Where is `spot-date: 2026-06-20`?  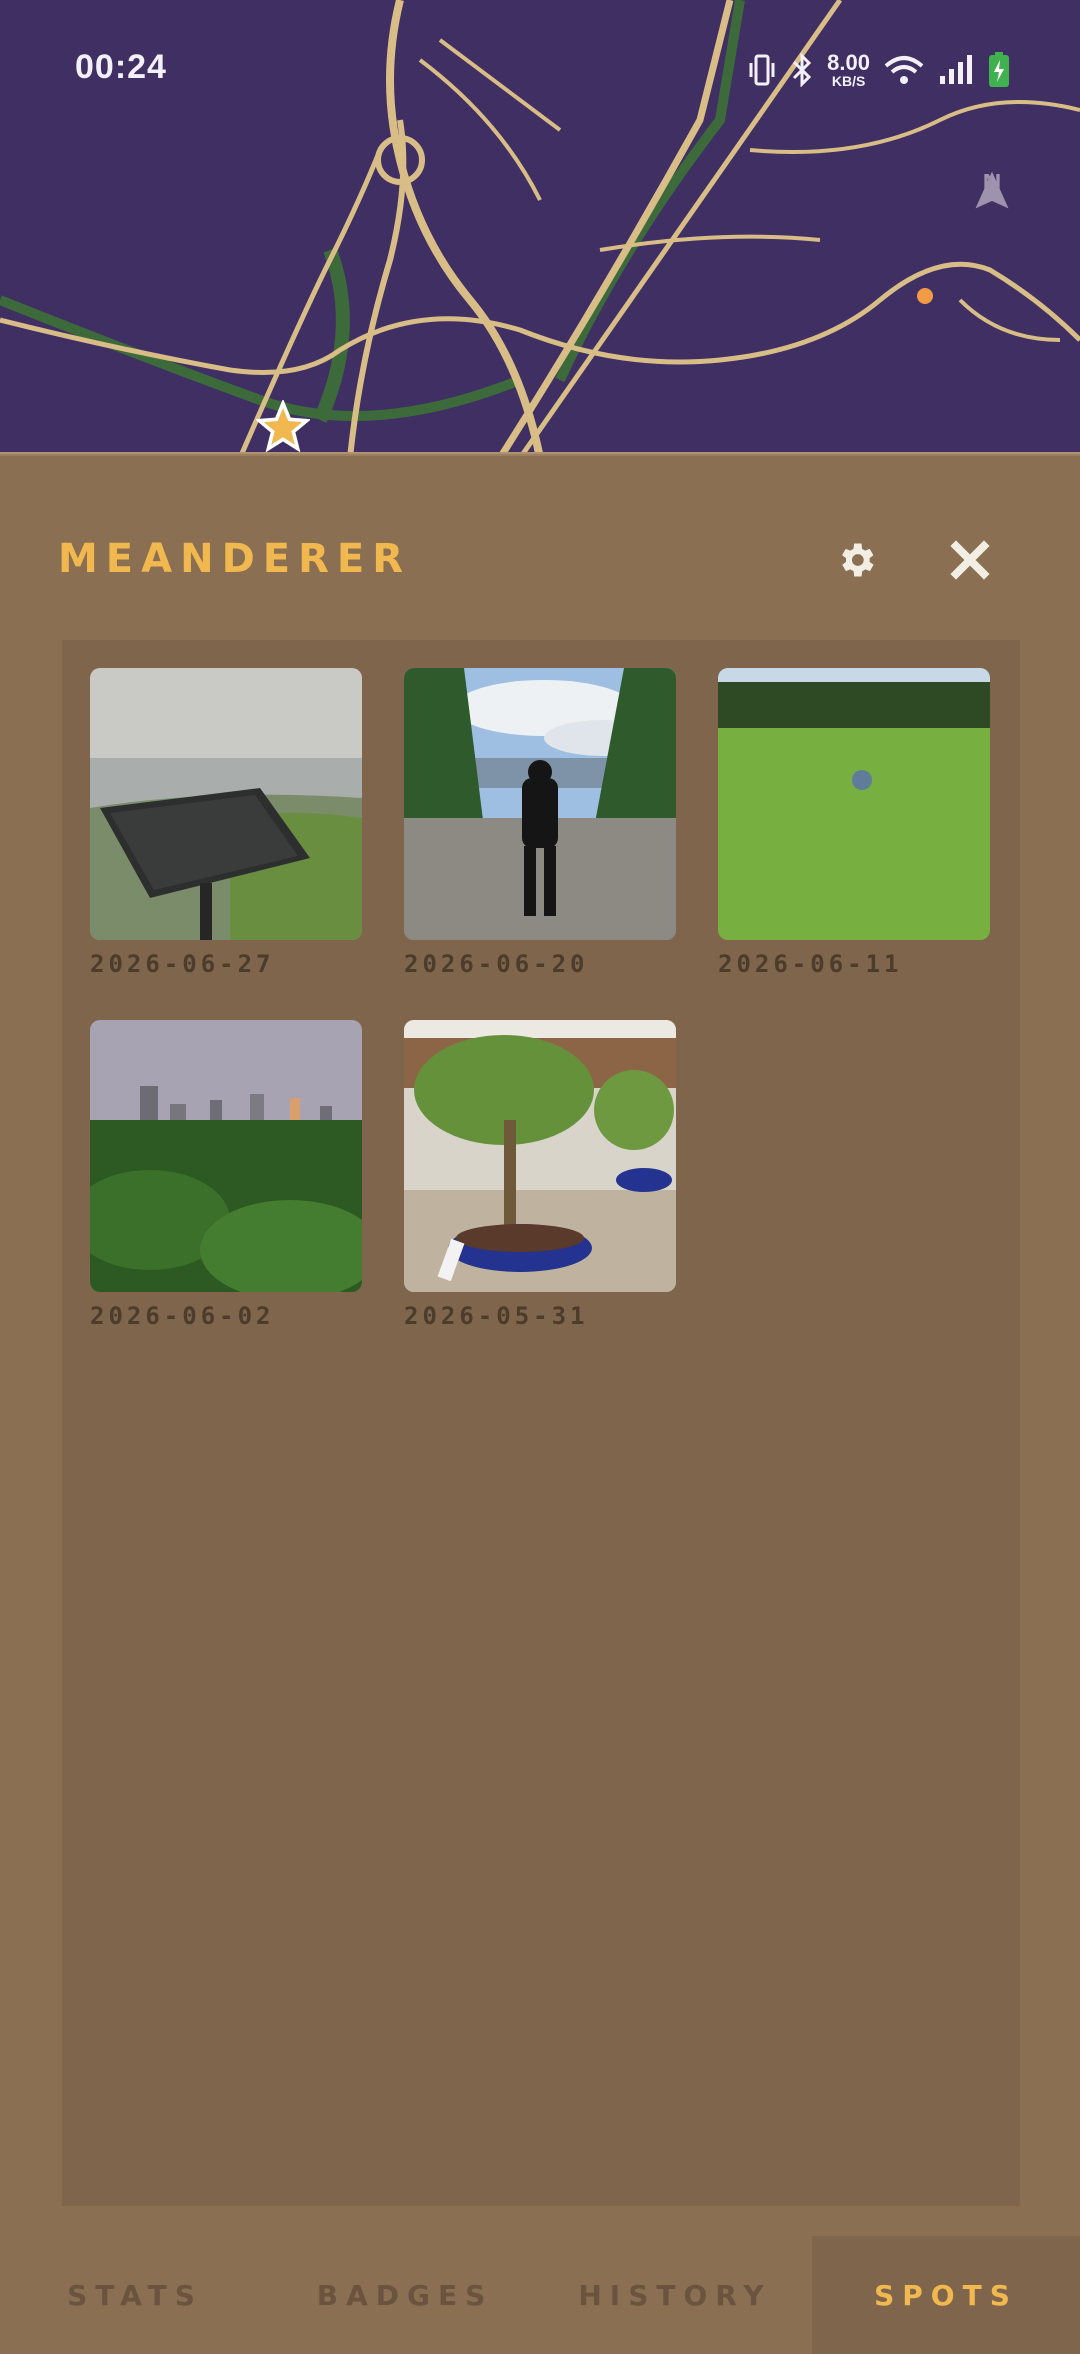 spot-date: 2026-06-20 is located at coordinates (496, 964).